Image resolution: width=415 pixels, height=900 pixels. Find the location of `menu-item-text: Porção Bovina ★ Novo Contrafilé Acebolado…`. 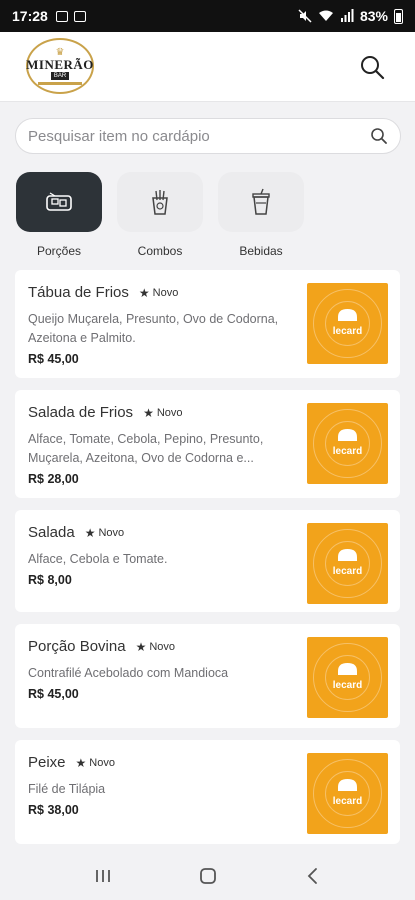

menu-item-text: Porção Bovina ★ Novo Contrafilé Acebolado… is located at coordinates (155, 669).